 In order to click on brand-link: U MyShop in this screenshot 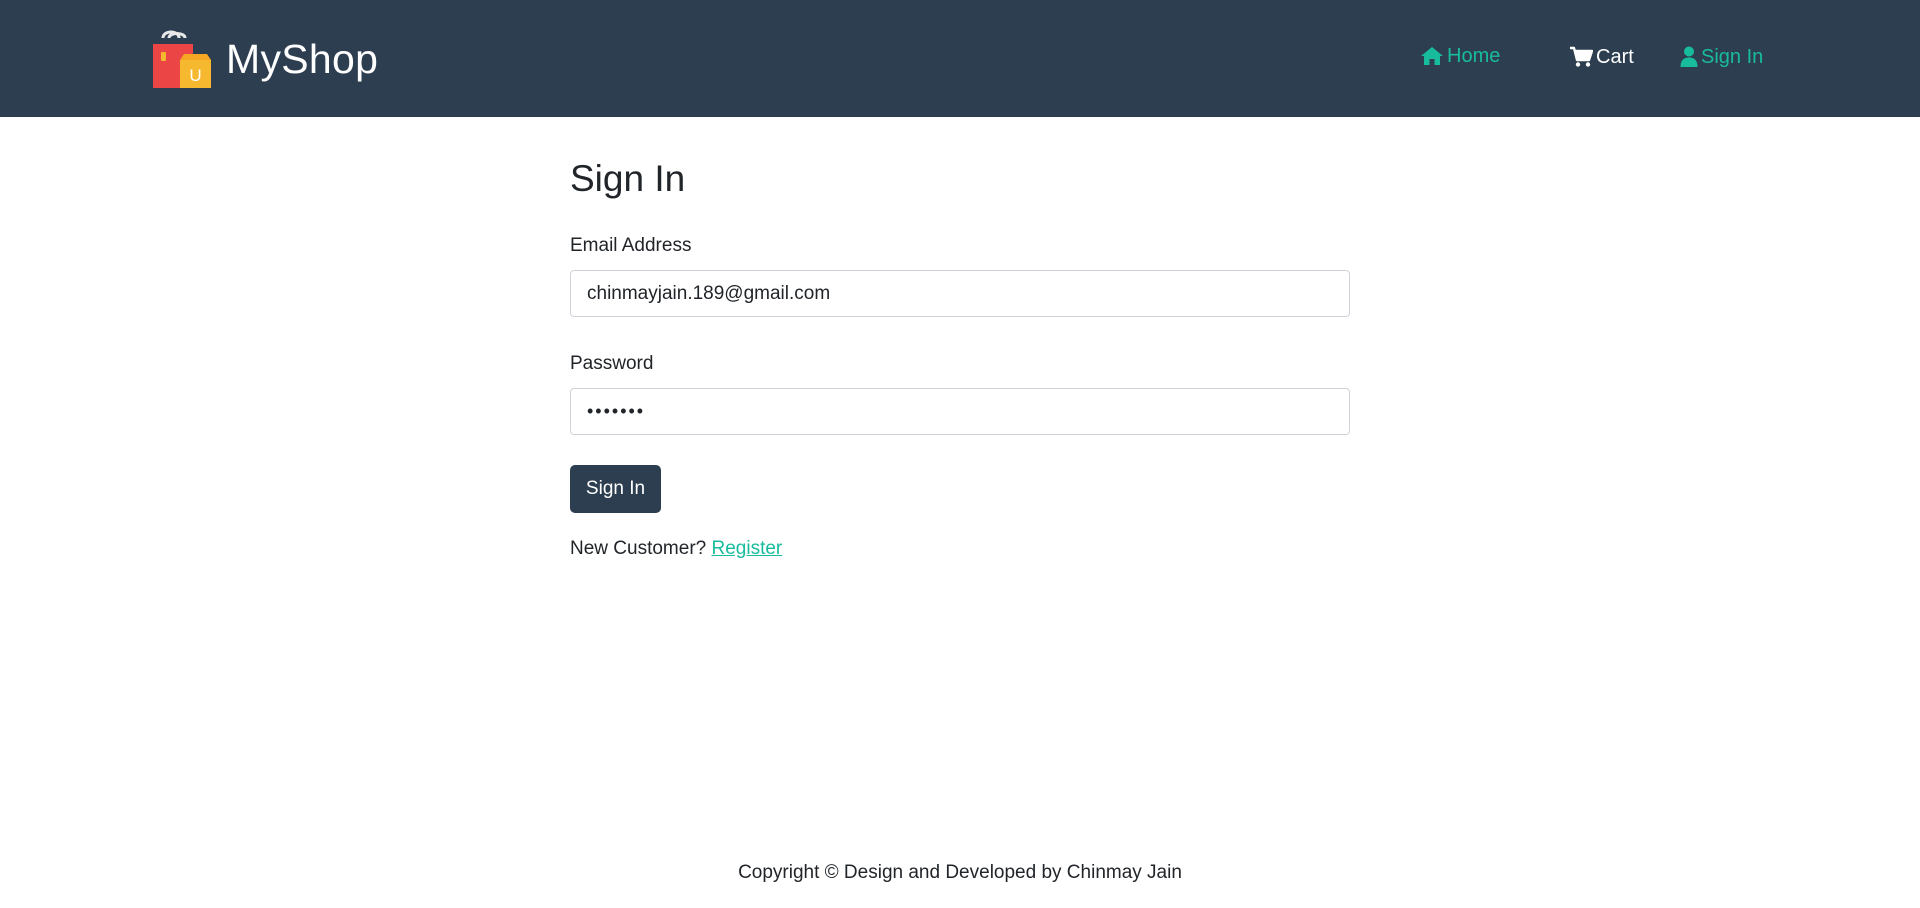, I will do `click(265, 59)`.